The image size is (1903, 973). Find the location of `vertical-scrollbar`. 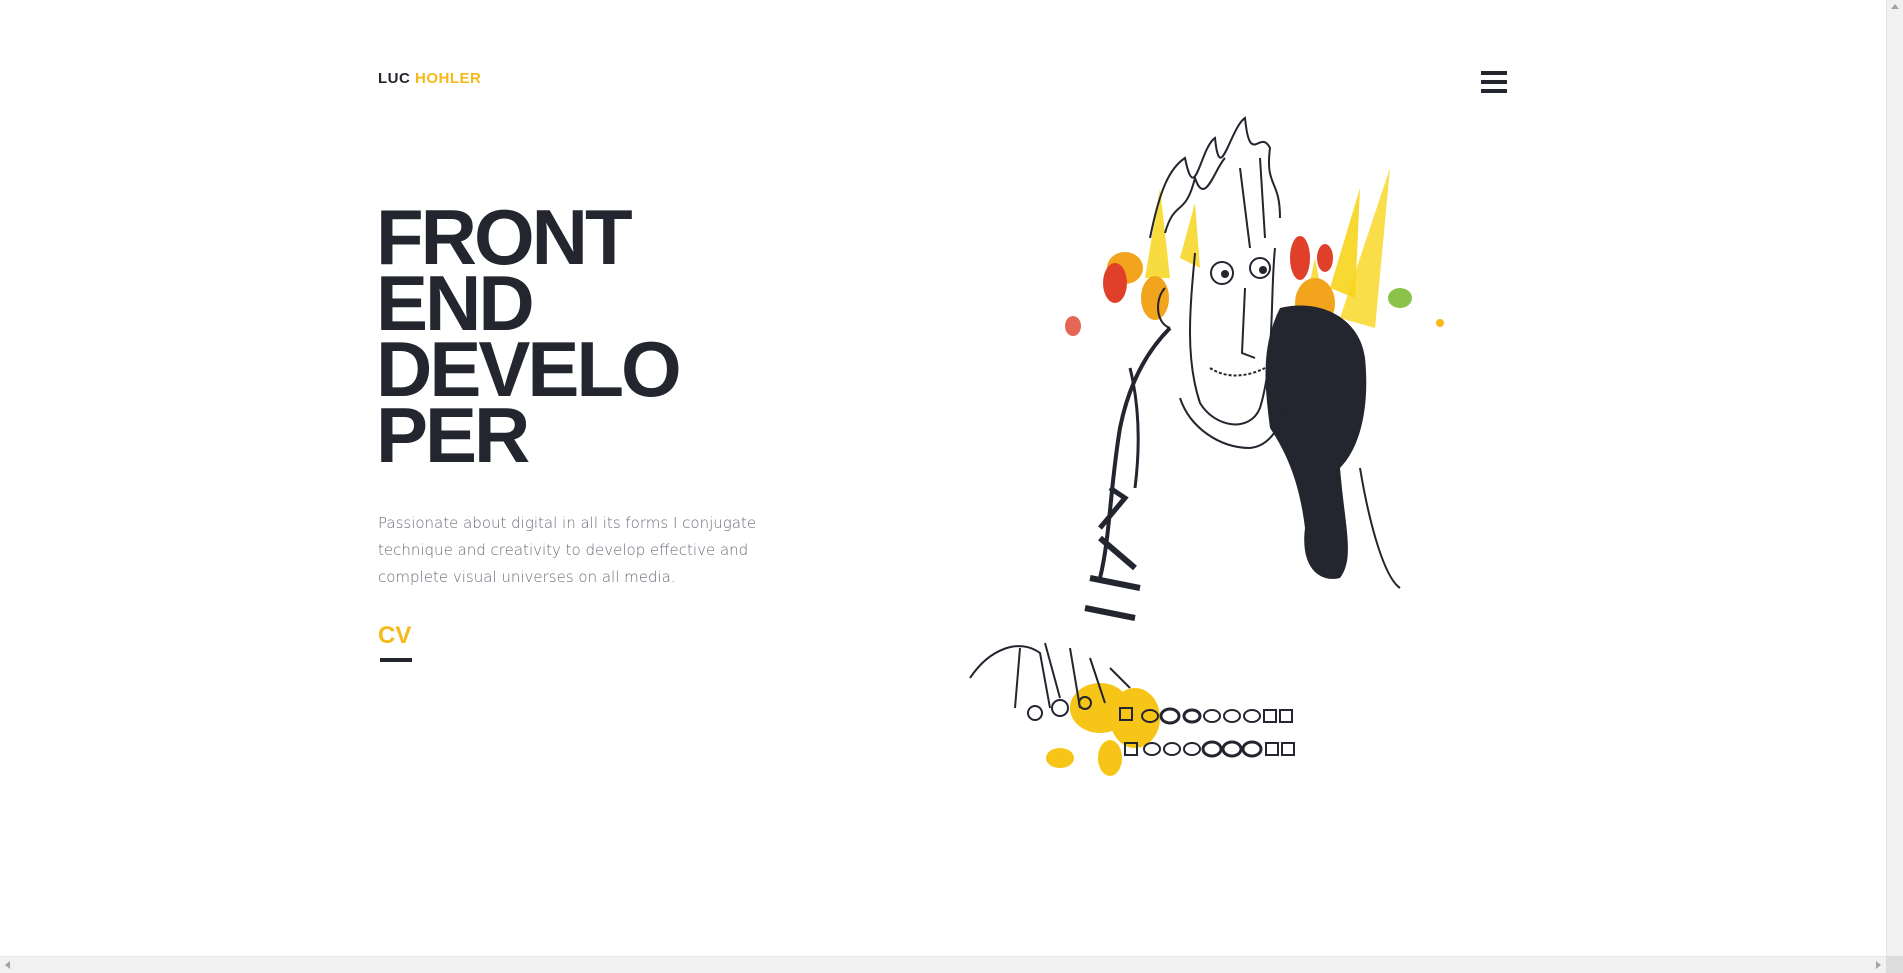

vertical-scrollbar is located at coordinates (1894, 478).